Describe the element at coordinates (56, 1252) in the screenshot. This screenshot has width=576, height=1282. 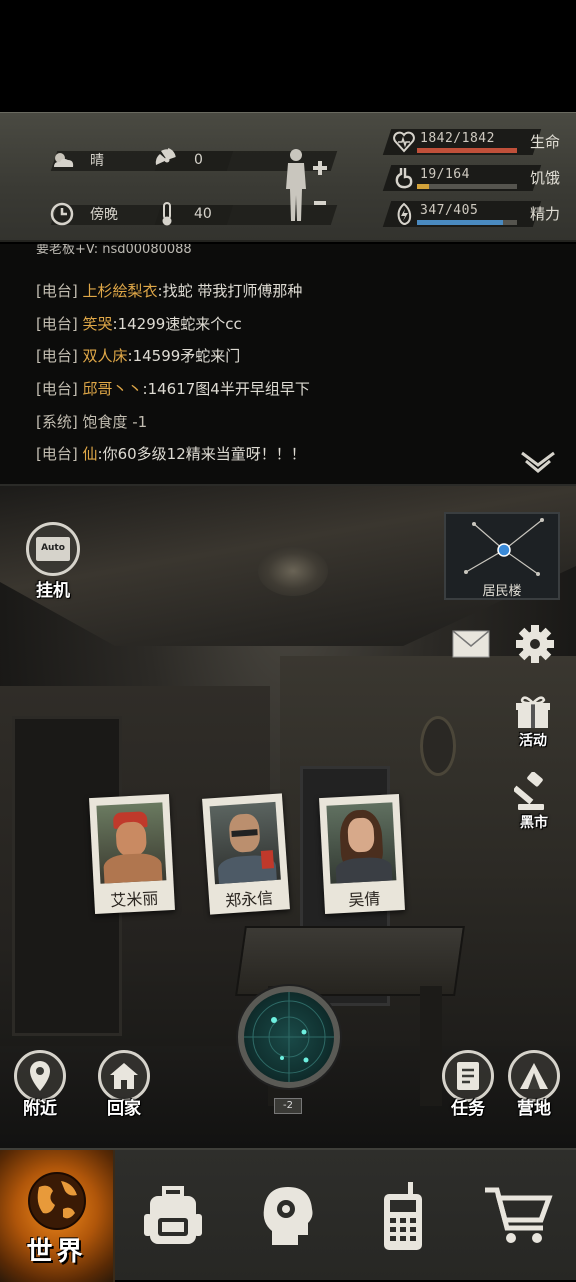
I see `nav-world-label: 世界` at that location.